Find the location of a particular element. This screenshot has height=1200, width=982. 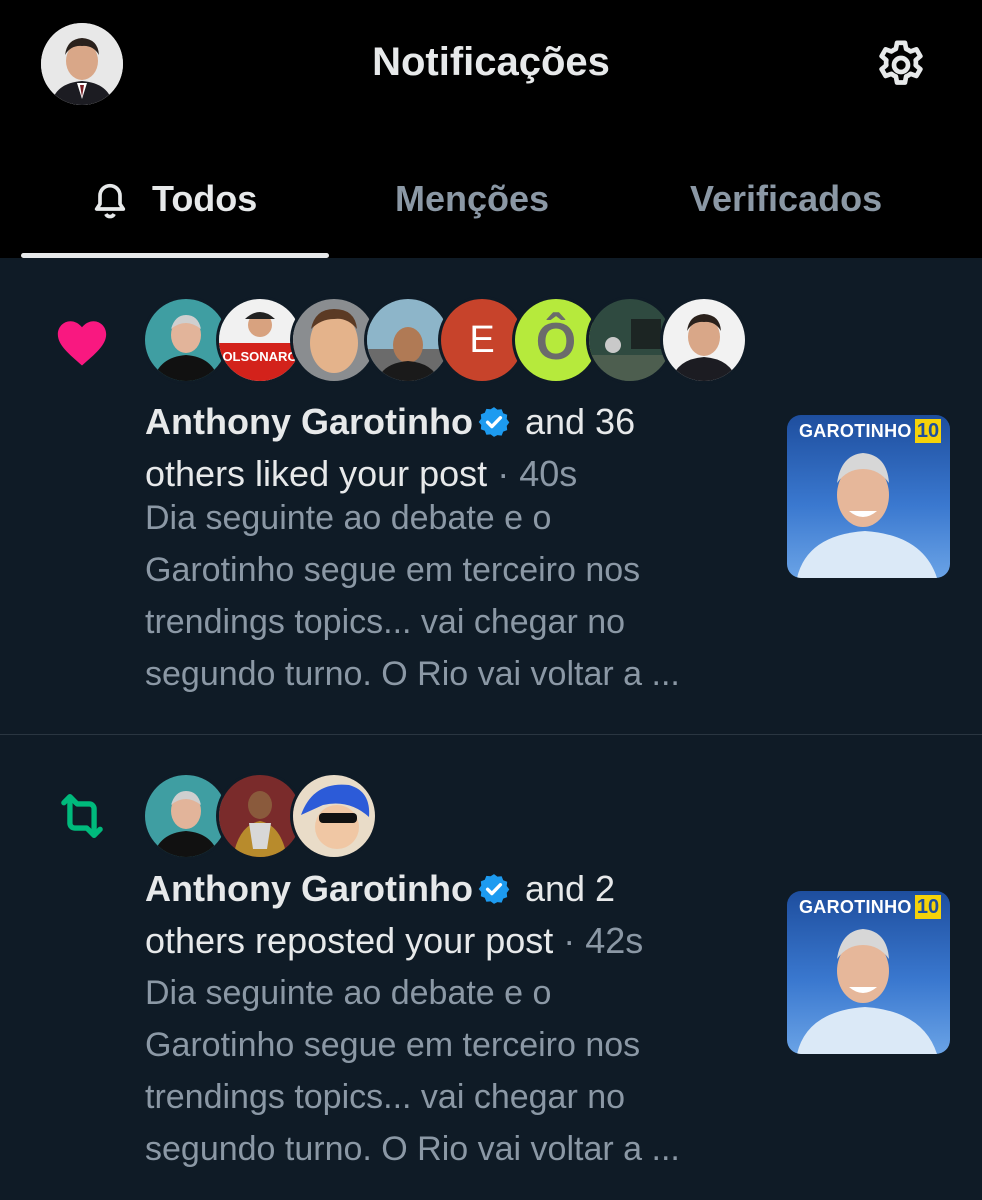

tab-todos: Todos is located at coordinates (173, 199).